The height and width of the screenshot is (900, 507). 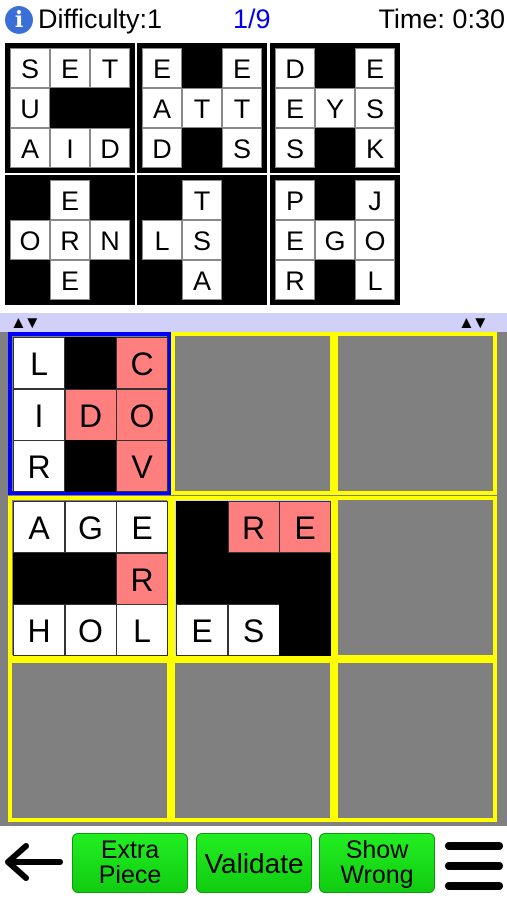 I want to click on board-slot: REES, so click(x=252, y=577).